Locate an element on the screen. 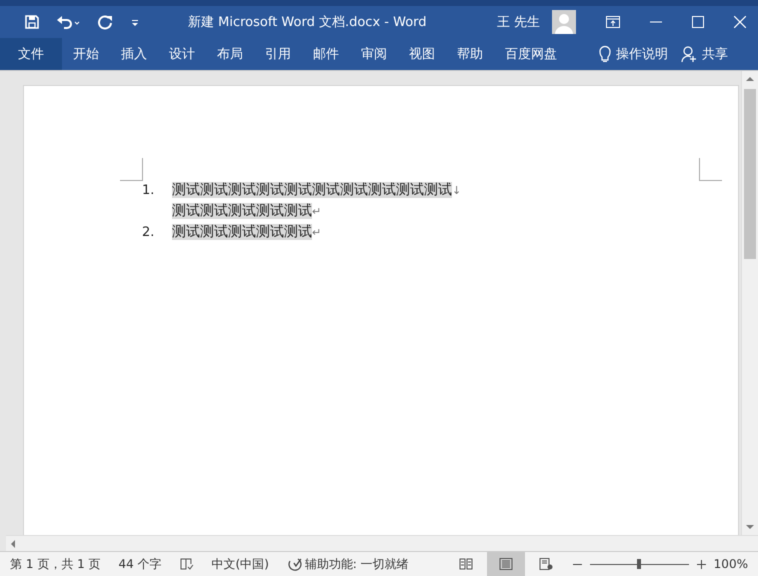 The width and height of the screenshot is (758, 576). add-person-icon is located at coordinates (689, 54).